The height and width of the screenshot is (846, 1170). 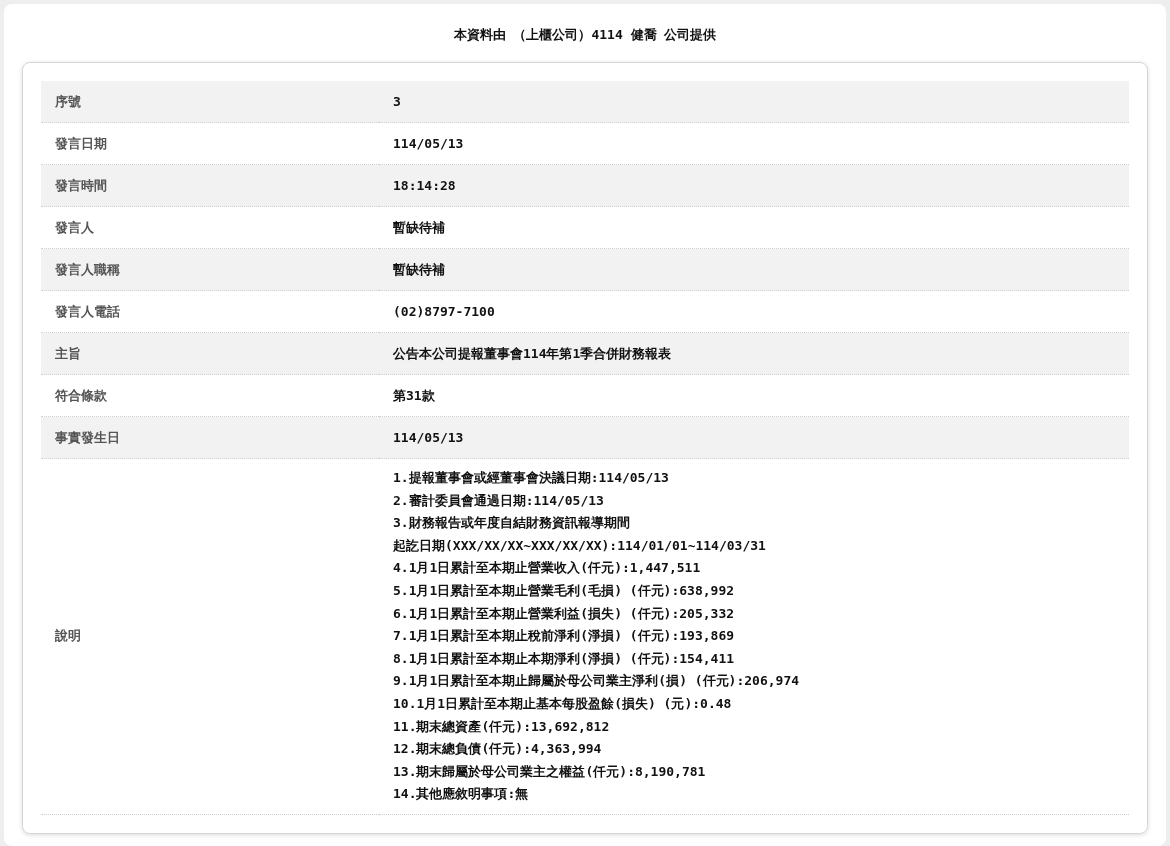 I want to click on field-label: 發言人電話, so click(x=210, y=311).